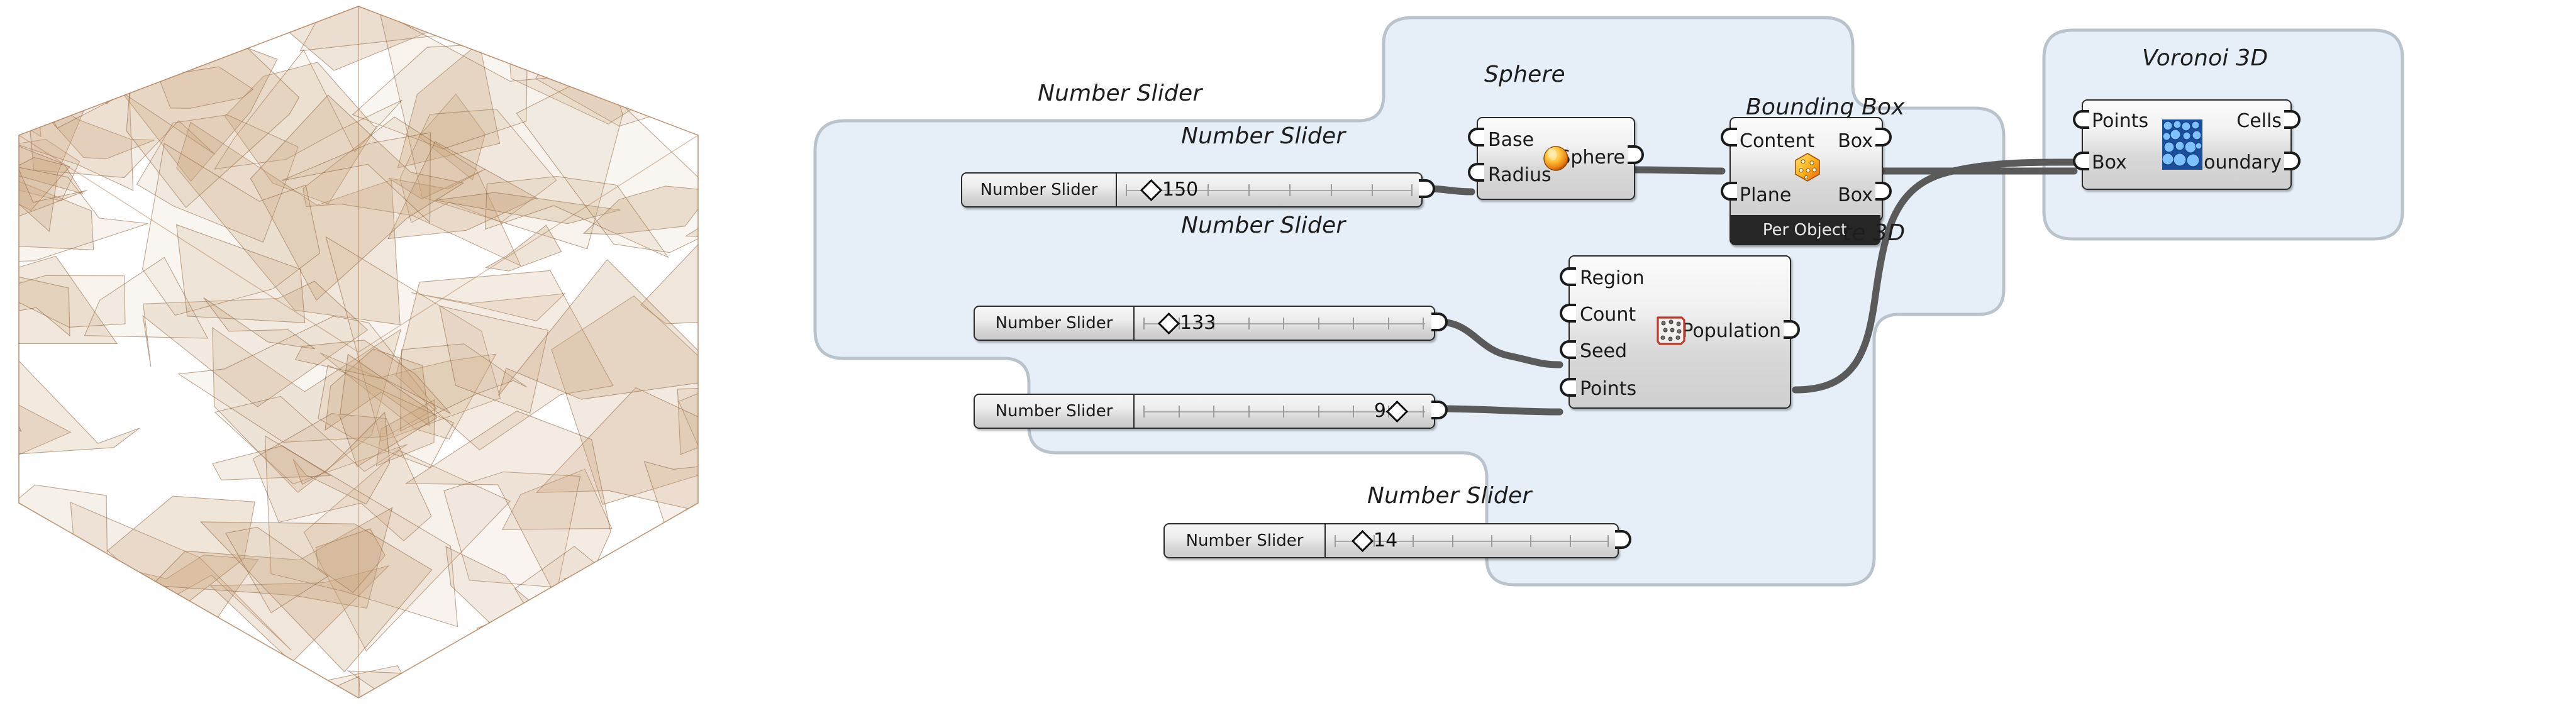 The height and width of the screenshot is (708, 2576). What do you see at coordinates (1380, 411) in the screenshot?
I see `slider-seed-value: 9` at bounding box center [1380, 411].